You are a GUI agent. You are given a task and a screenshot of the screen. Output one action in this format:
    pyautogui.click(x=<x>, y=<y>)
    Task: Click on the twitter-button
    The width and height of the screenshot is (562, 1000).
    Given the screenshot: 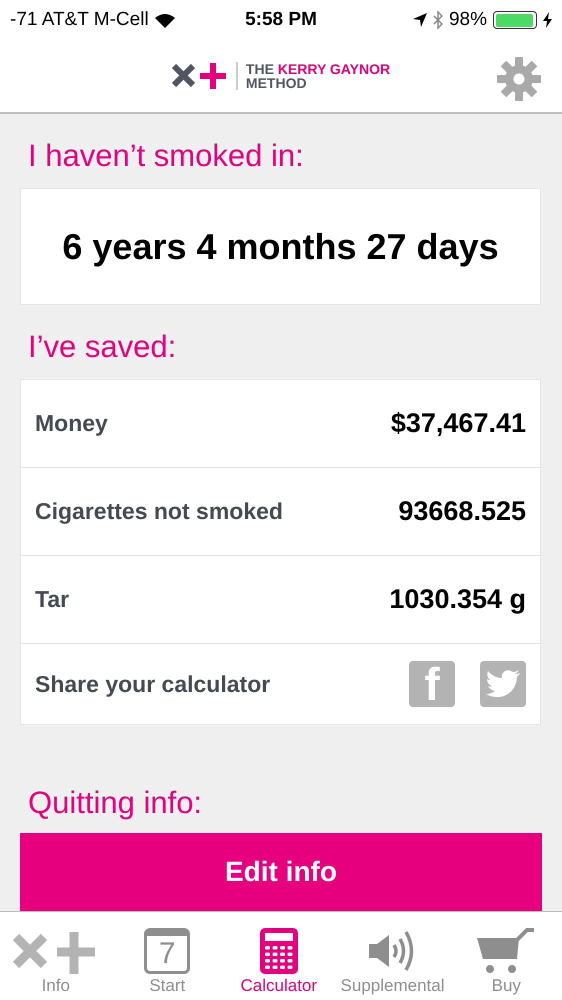 What is the action you would take?
    pyautogui.click(x=503, y=684)
    